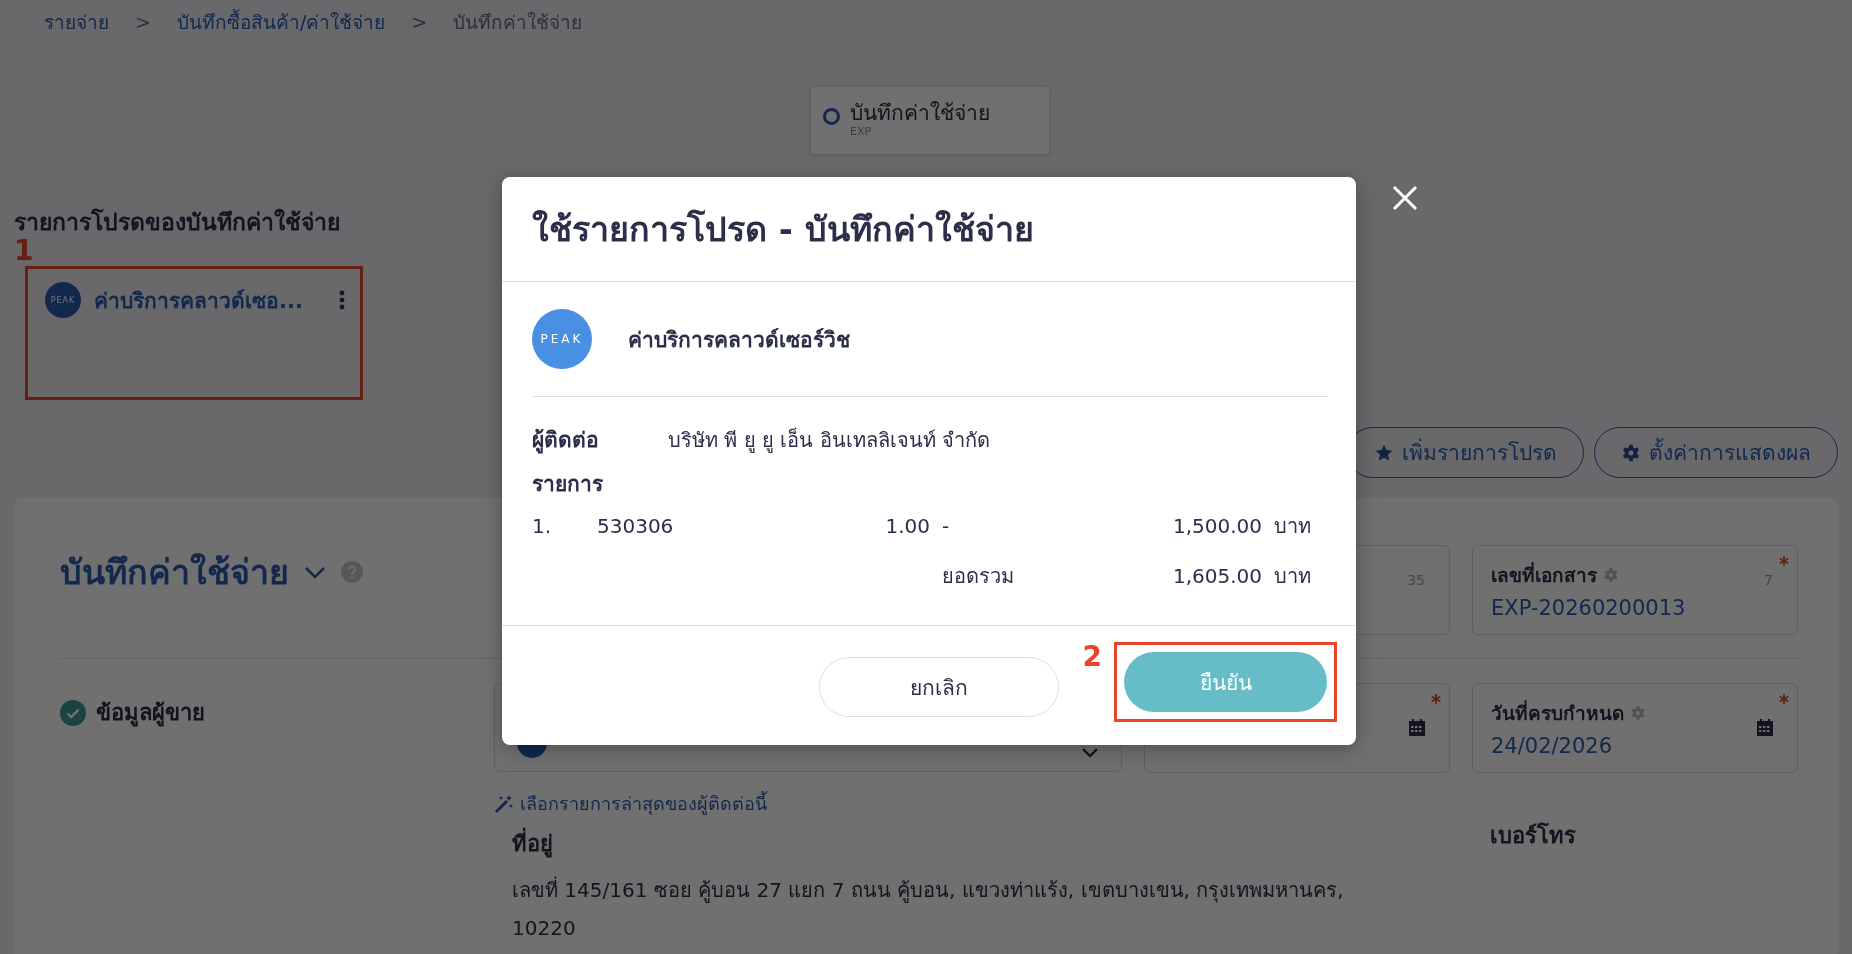  Describe the element at coordinates (177, 221) in the screenshot. I see `favorites-heading: รายการโปรดของบันทึกค่าใช้จ่าย` at that location.